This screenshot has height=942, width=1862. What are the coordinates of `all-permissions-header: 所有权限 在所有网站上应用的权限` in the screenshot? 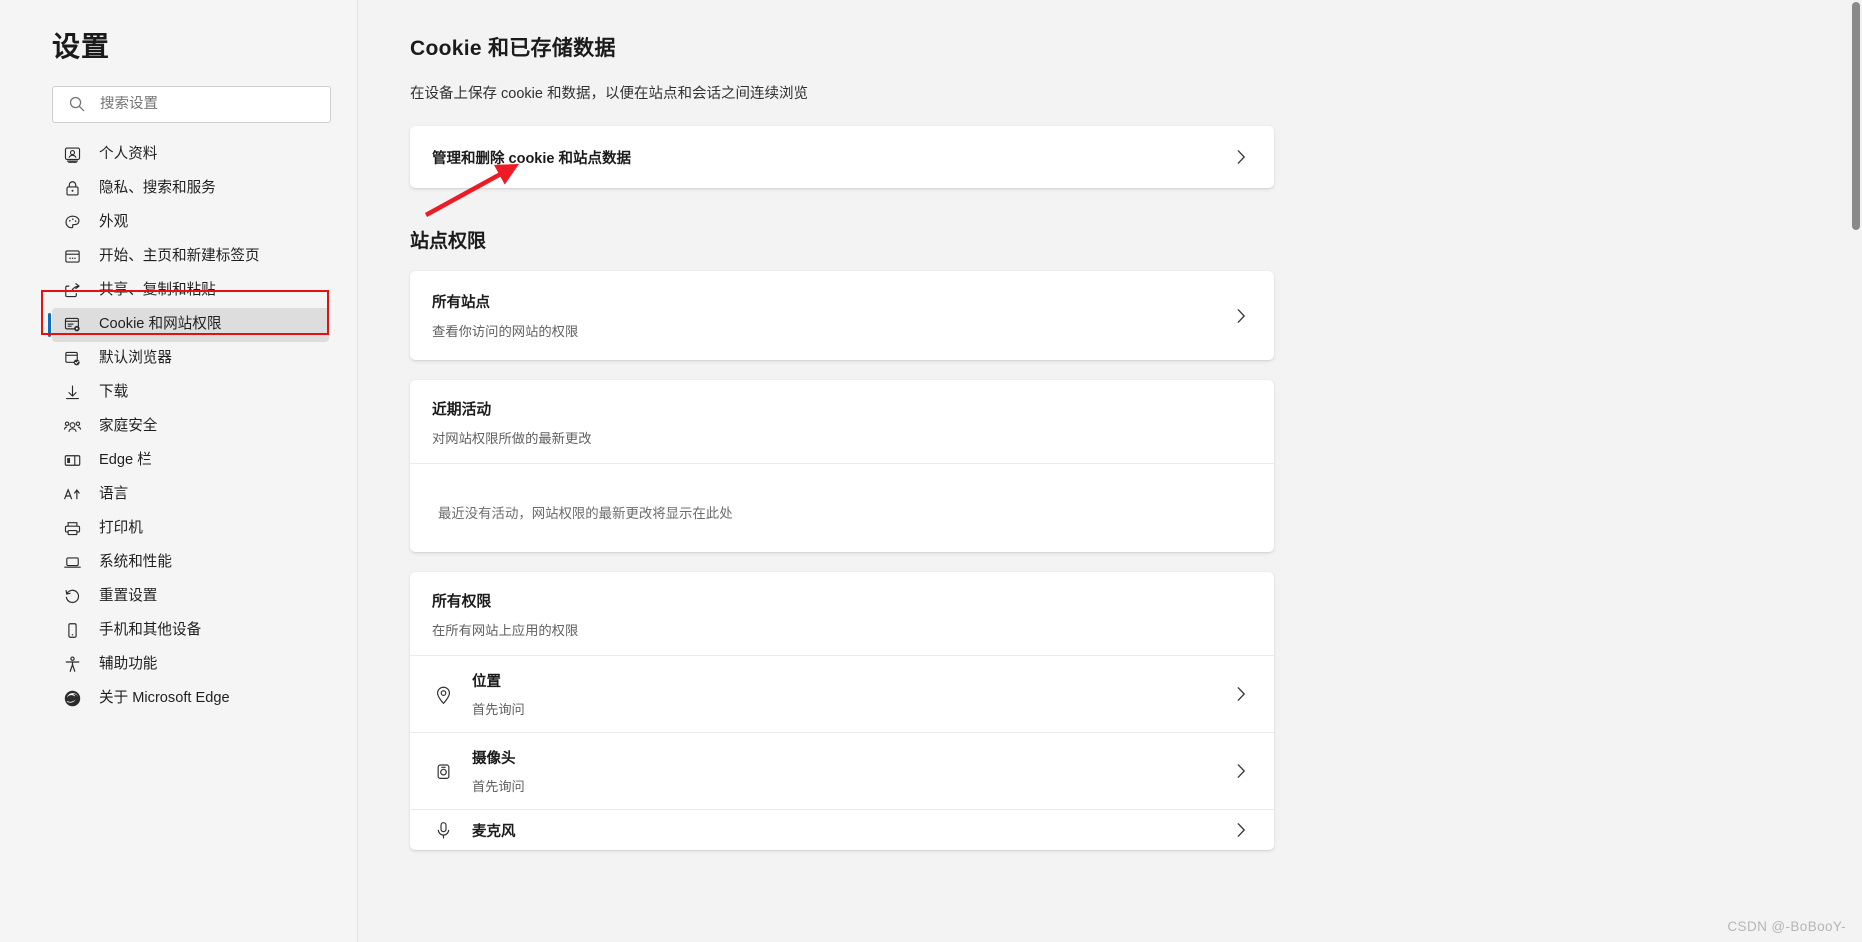 It's located at (842, 613).